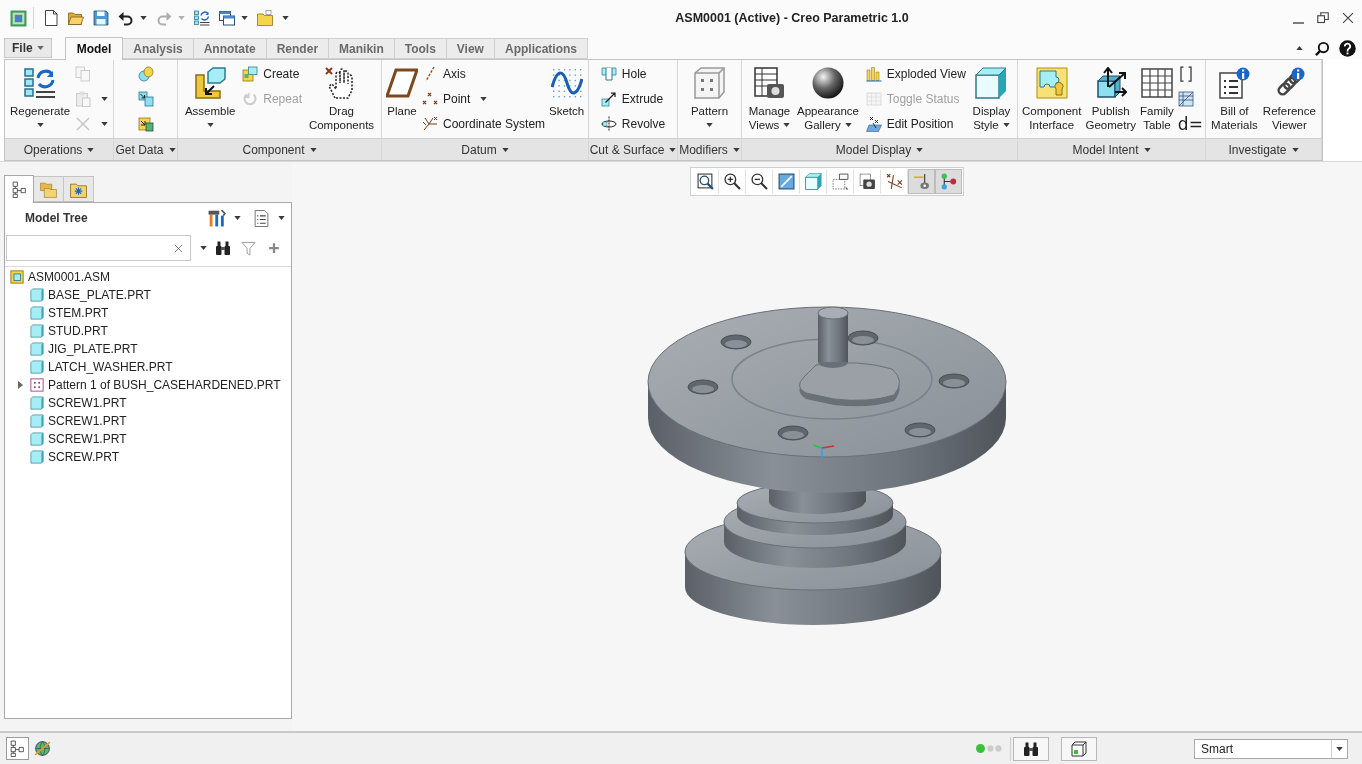 The height and width of the screenshot is (764, 1362). I want to click on navigator-toggle-button, so click(17, 748).